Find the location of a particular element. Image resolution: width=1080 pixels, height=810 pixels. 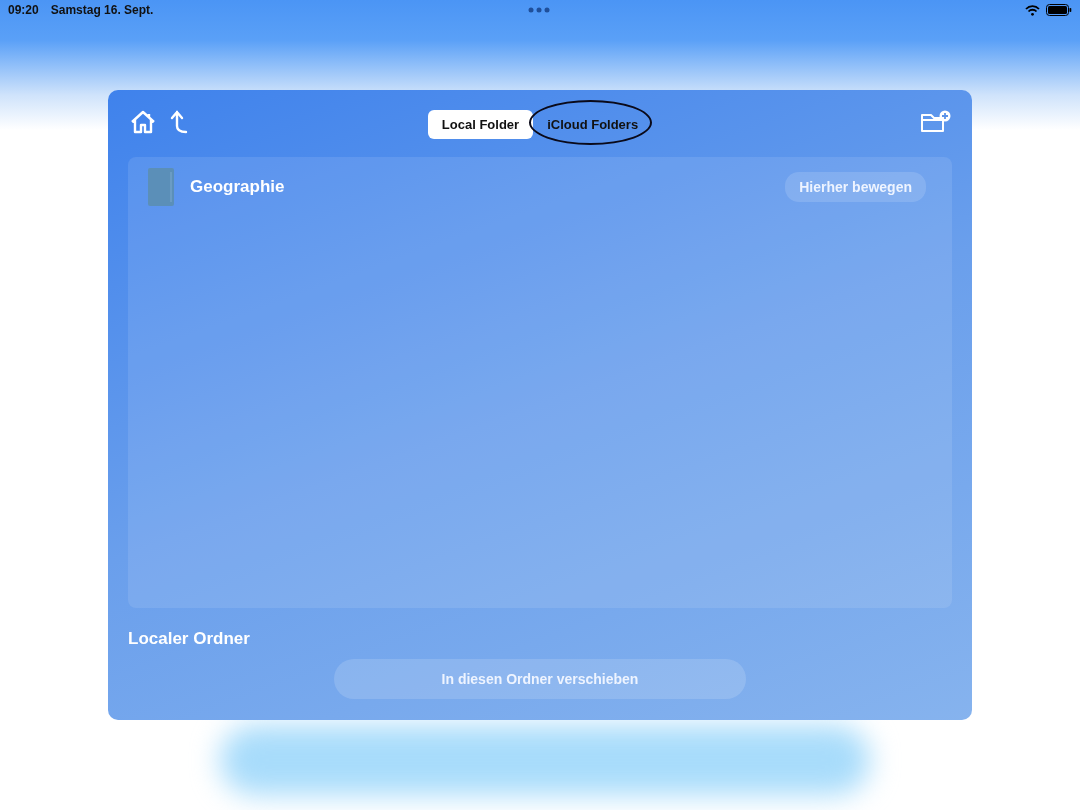

folder-name: Geographie is located at coordinates (480, 187).